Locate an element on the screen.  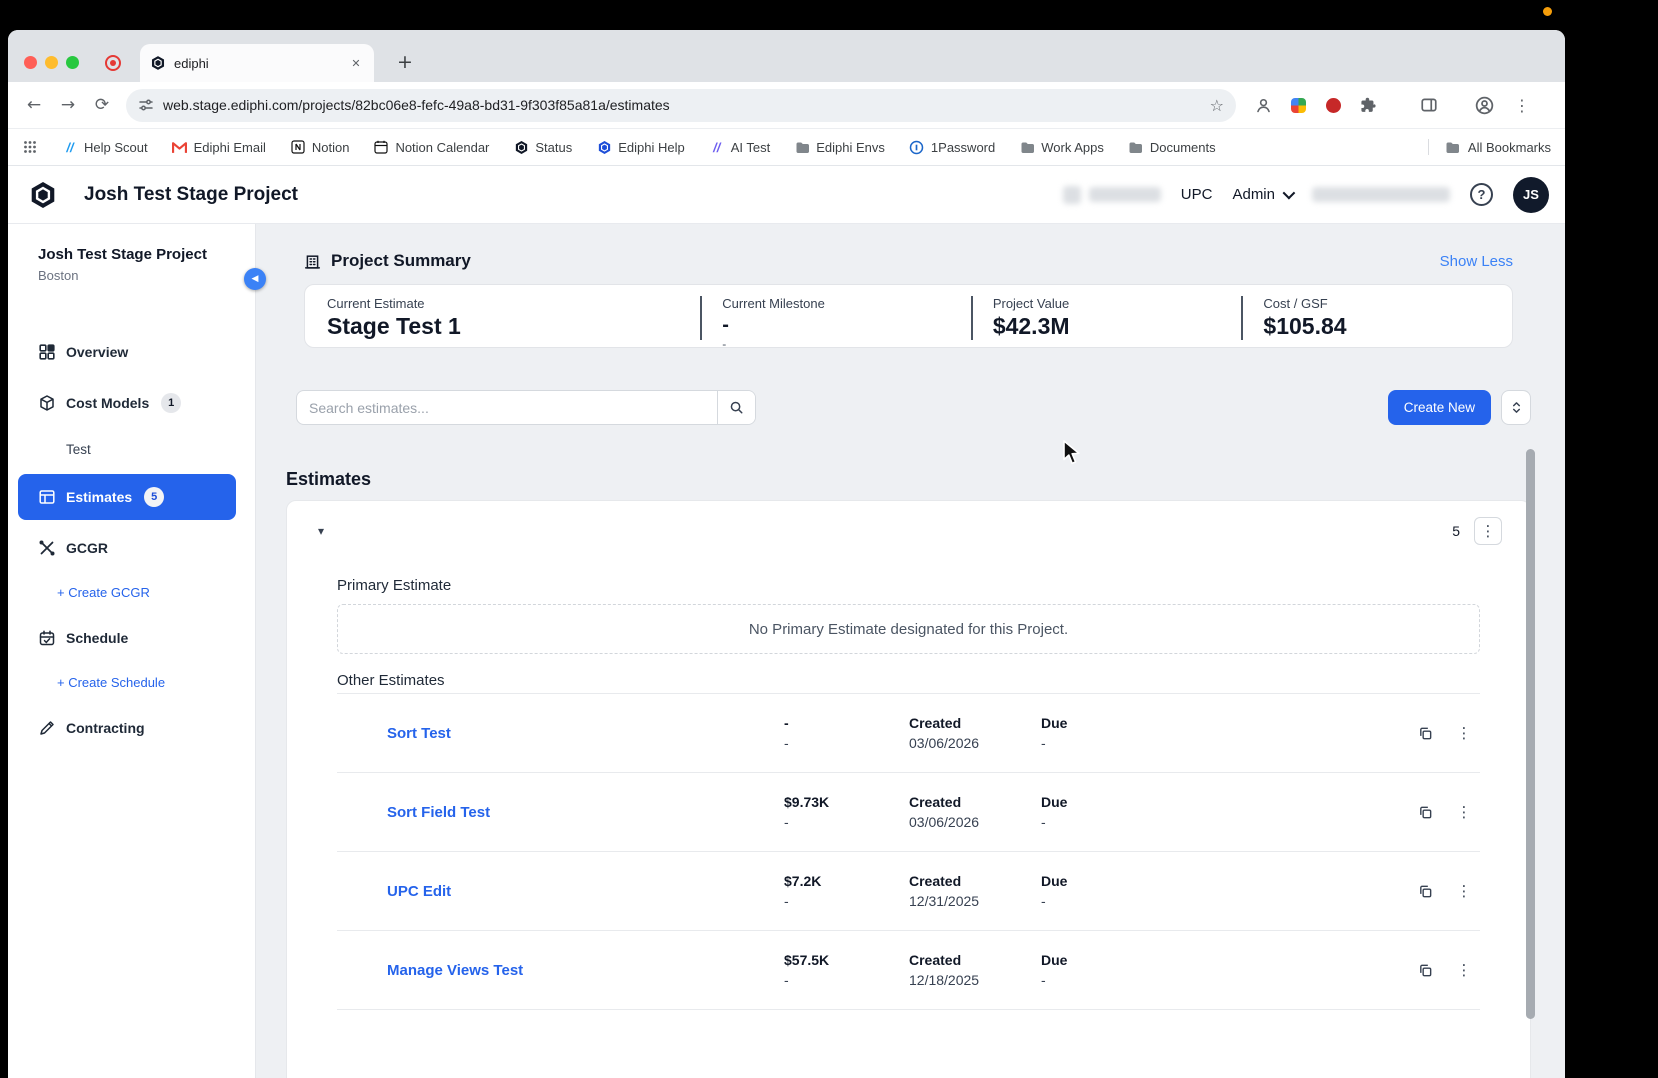
create-new-button: Create New is located at coordinates (1439, 407).